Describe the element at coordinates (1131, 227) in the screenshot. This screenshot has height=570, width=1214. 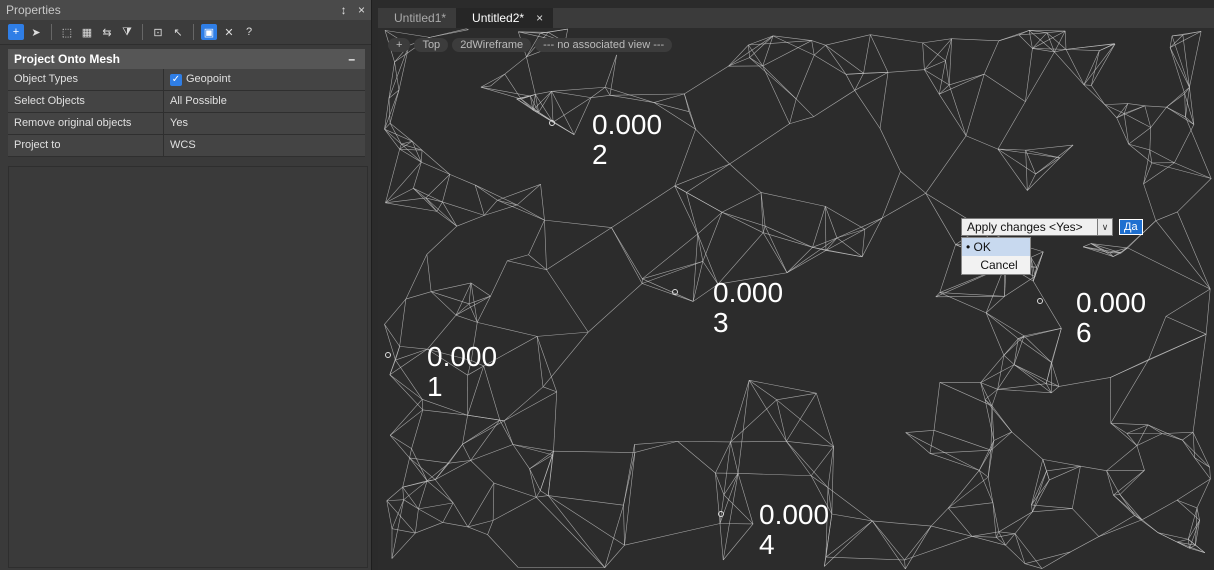
I see `answer-input: Да` at that location.